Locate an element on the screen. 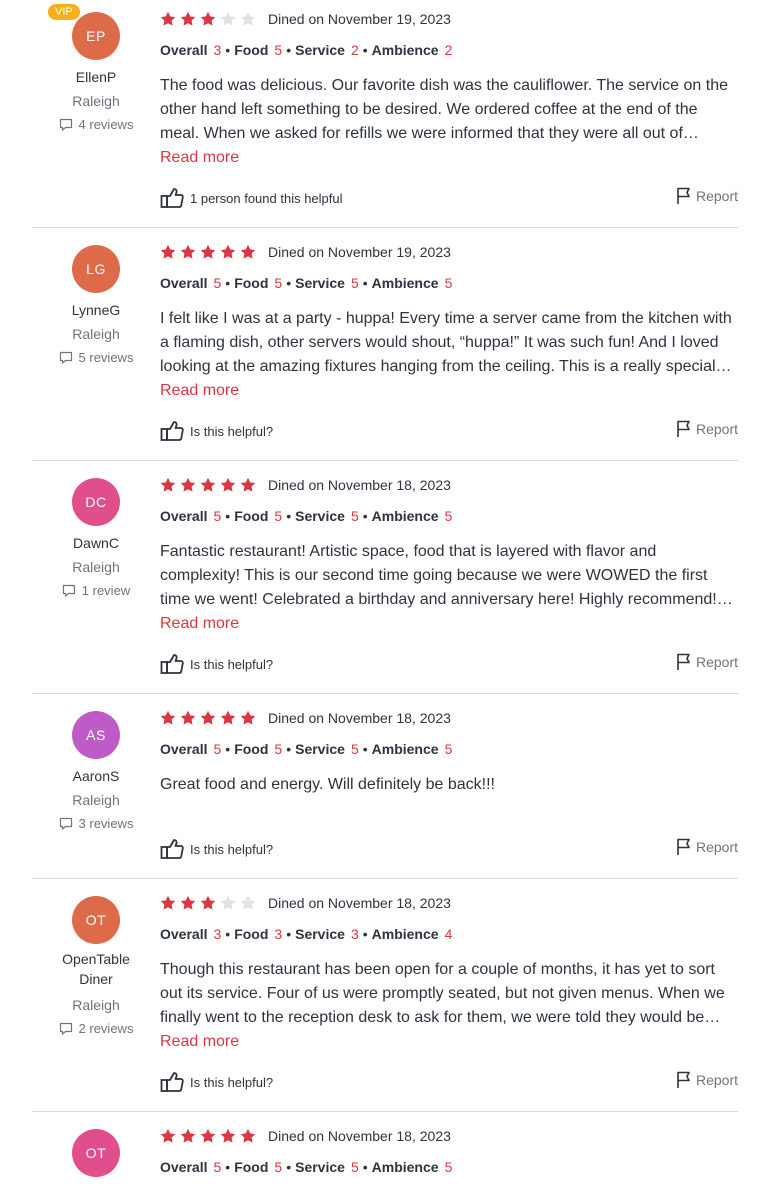  author-review-count: 3 reviews is located at coordinates (96, 824).